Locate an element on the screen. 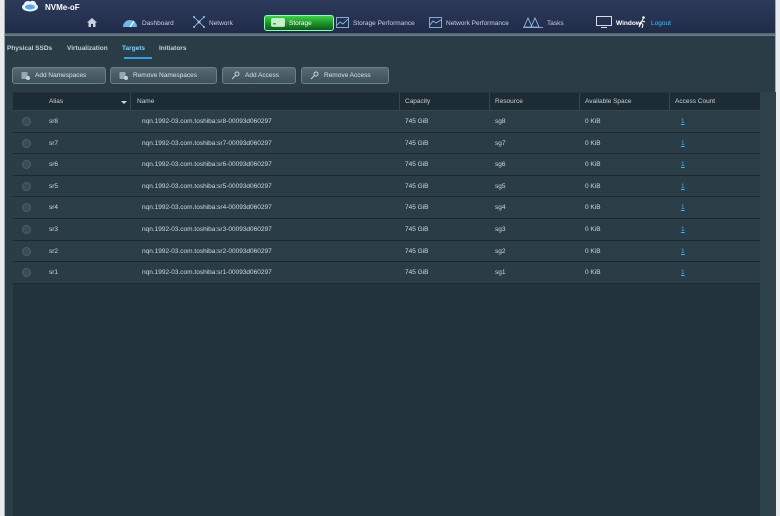 This screenshot has height=516, width=780. cell-alias: sr4 is located at coordinates (54, 208).